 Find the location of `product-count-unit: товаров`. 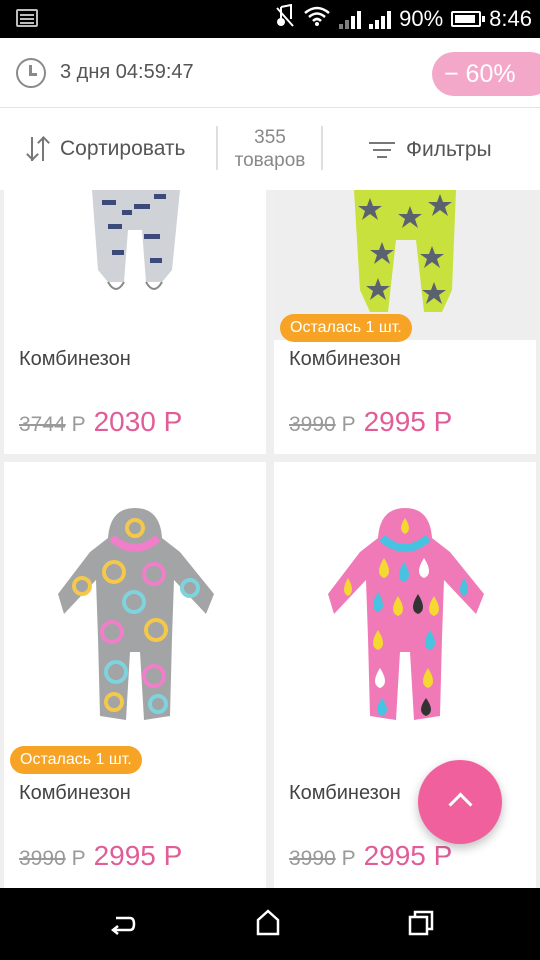

product-count-unit: товаров is located at coordinates (270, 160).